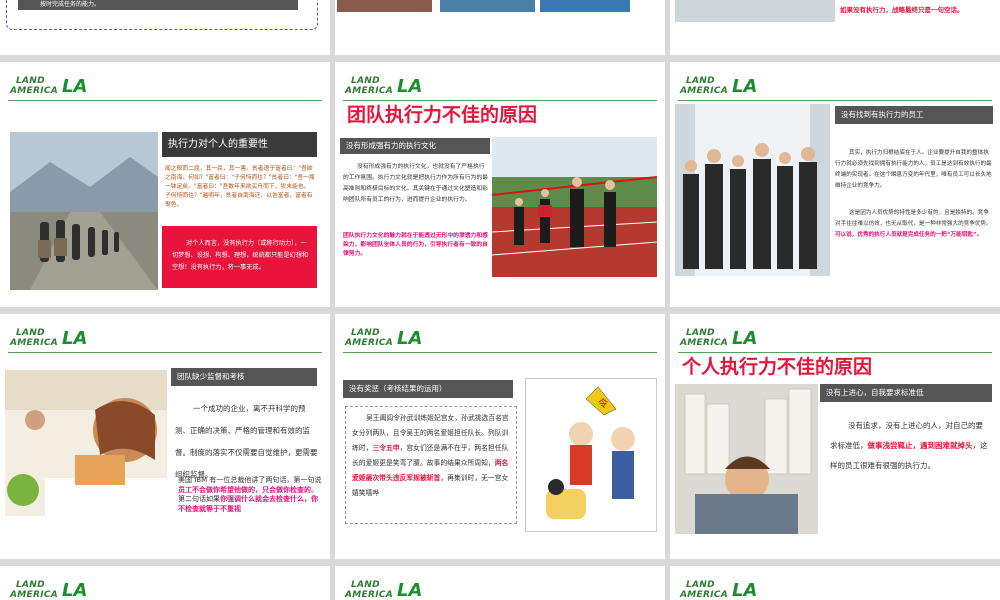 The width and height of the screenshot is (1000, 600). Describe the element at coordinates (86, 443) in the screenshot. I see `girl-studying-photo` at that location.